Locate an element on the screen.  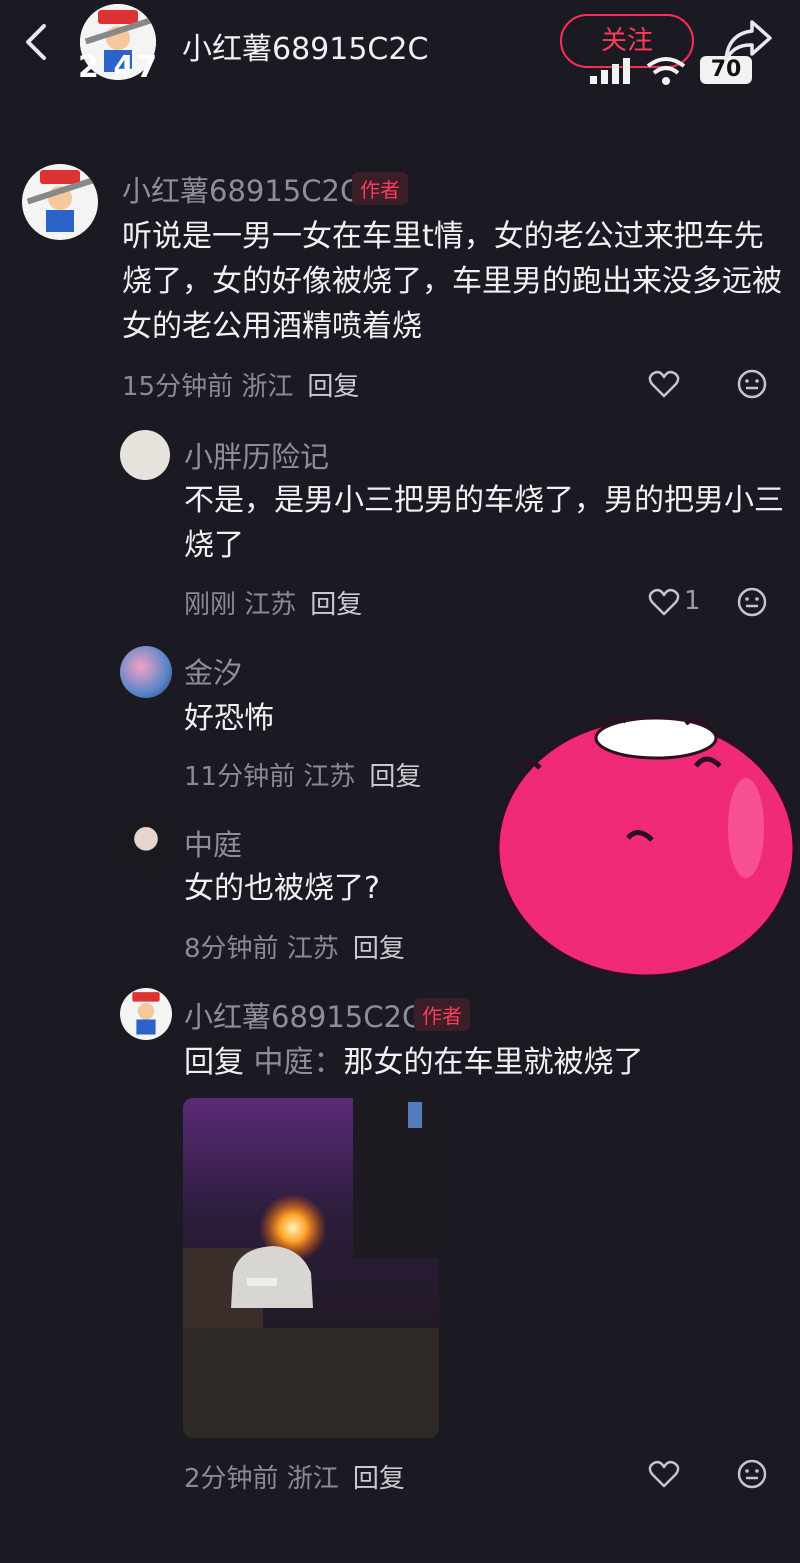
like-count: 1 is located at coordinates (692, 601).